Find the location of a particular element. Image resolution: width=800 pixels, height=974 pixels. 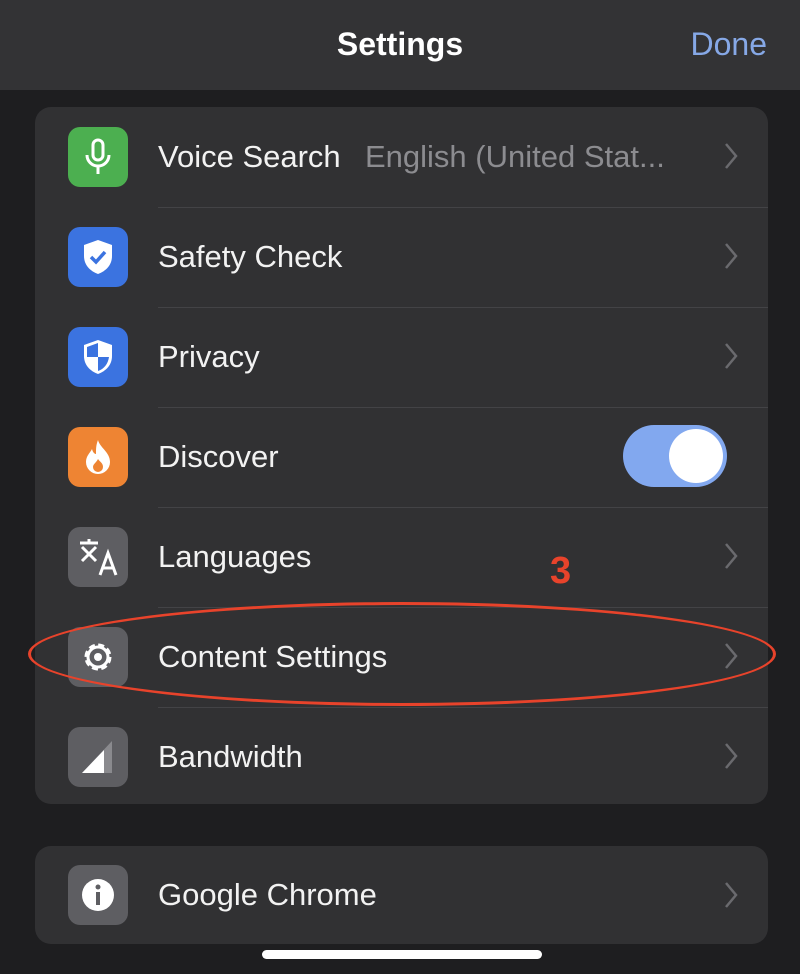

info-icon is located at coordinates (98, 895).